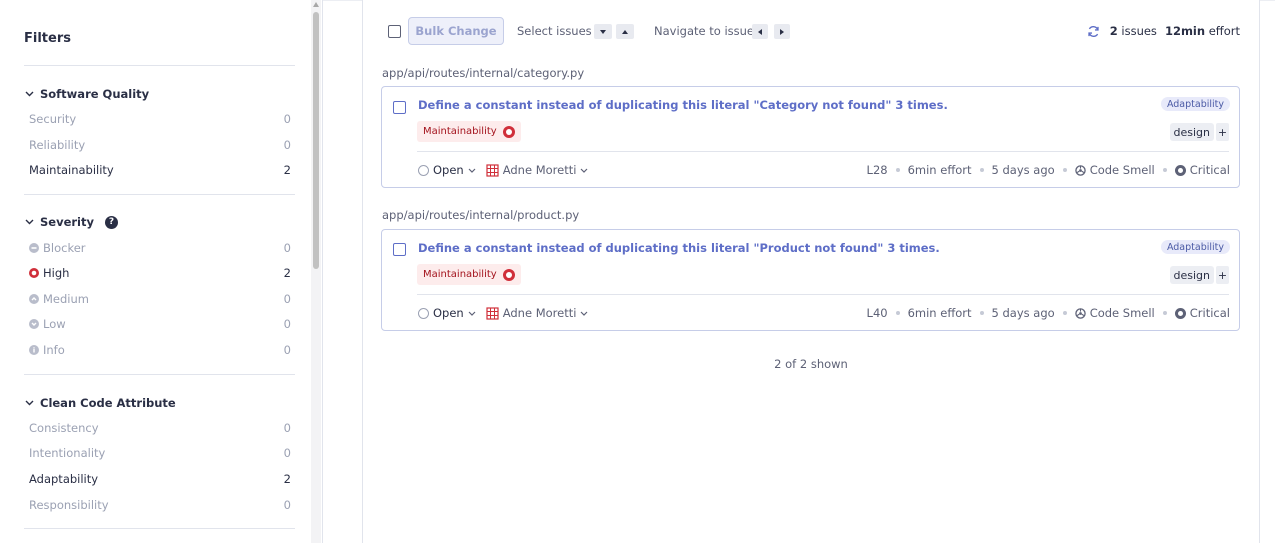  Describe the element at coordinates (159, 428) in the screenshot. I see `facet-item-consistency: Consistency 0` at that location.